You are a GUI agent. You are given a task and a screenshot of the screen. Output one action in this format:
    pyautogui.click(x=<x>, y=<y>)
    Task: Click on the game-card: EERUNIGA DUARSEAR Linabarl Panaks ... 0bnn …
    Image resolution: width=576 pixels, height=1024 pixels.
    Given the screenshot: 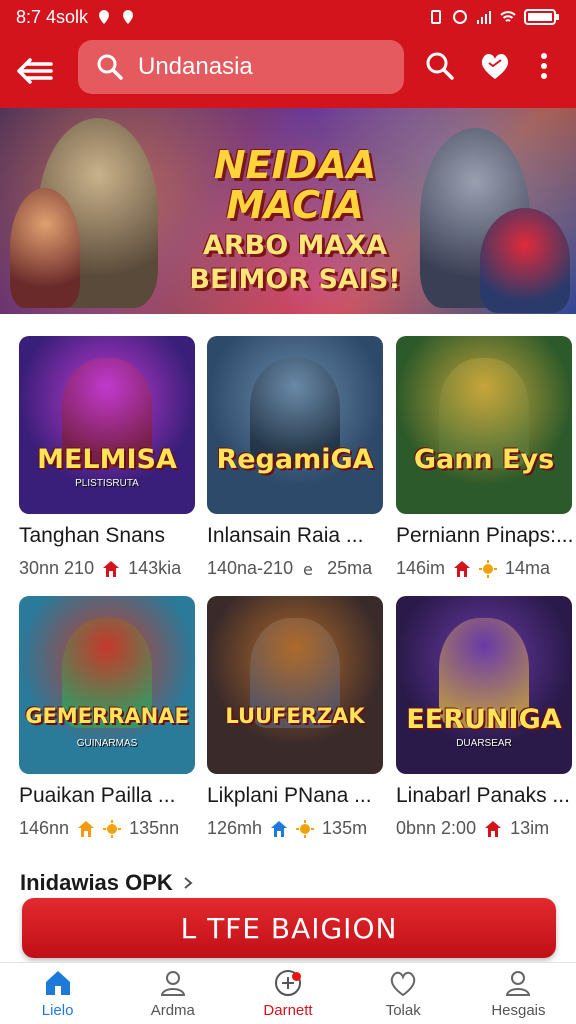 What is the action you would take?
    pyautogui.click(x=484, y=717)
    